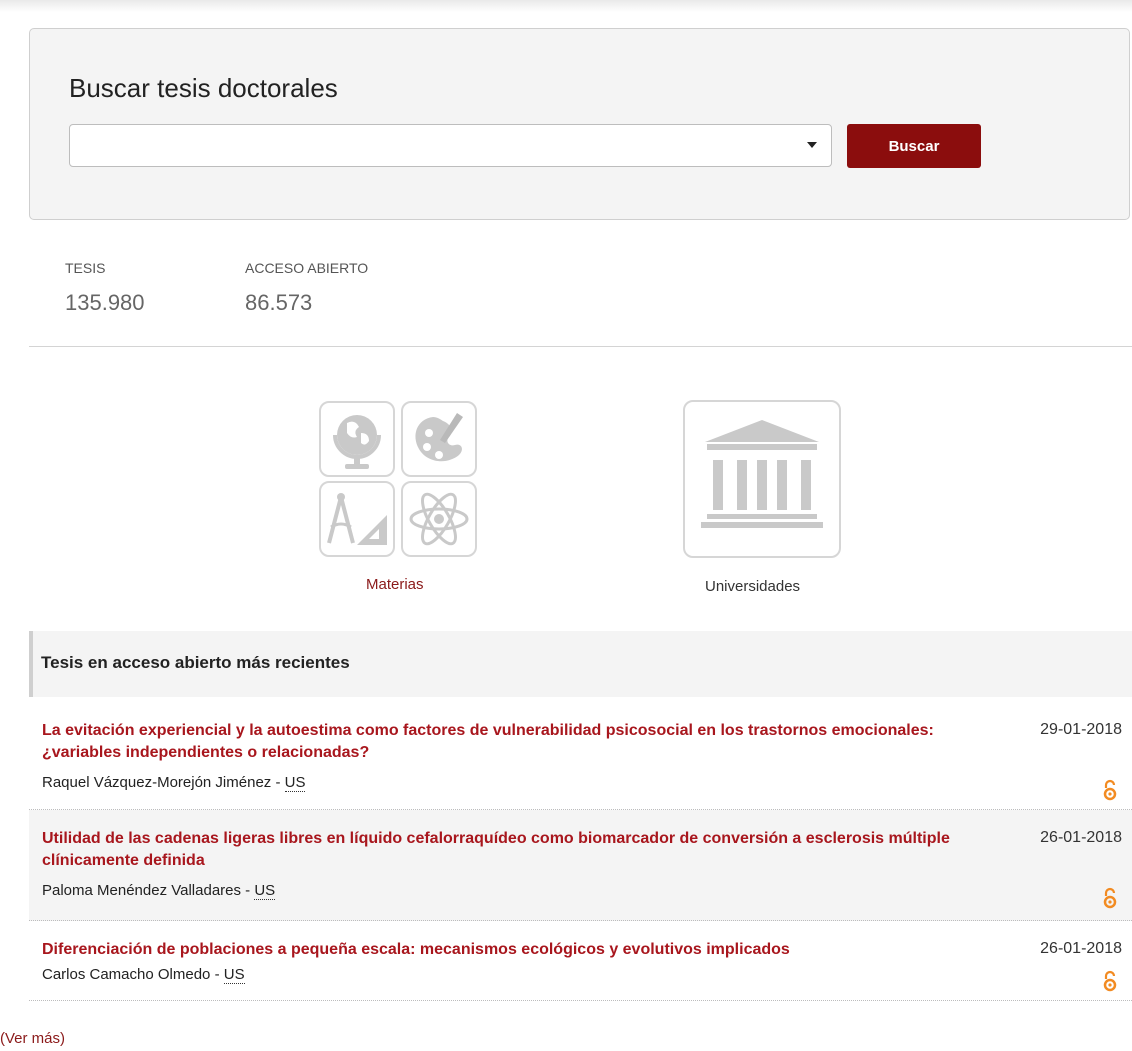 Image resolution: width=1132 pixels, height=1051 pixels. Describe the element at coordinates (812, 145) in the screenshot. I see `chevron-down-icon` at that location.